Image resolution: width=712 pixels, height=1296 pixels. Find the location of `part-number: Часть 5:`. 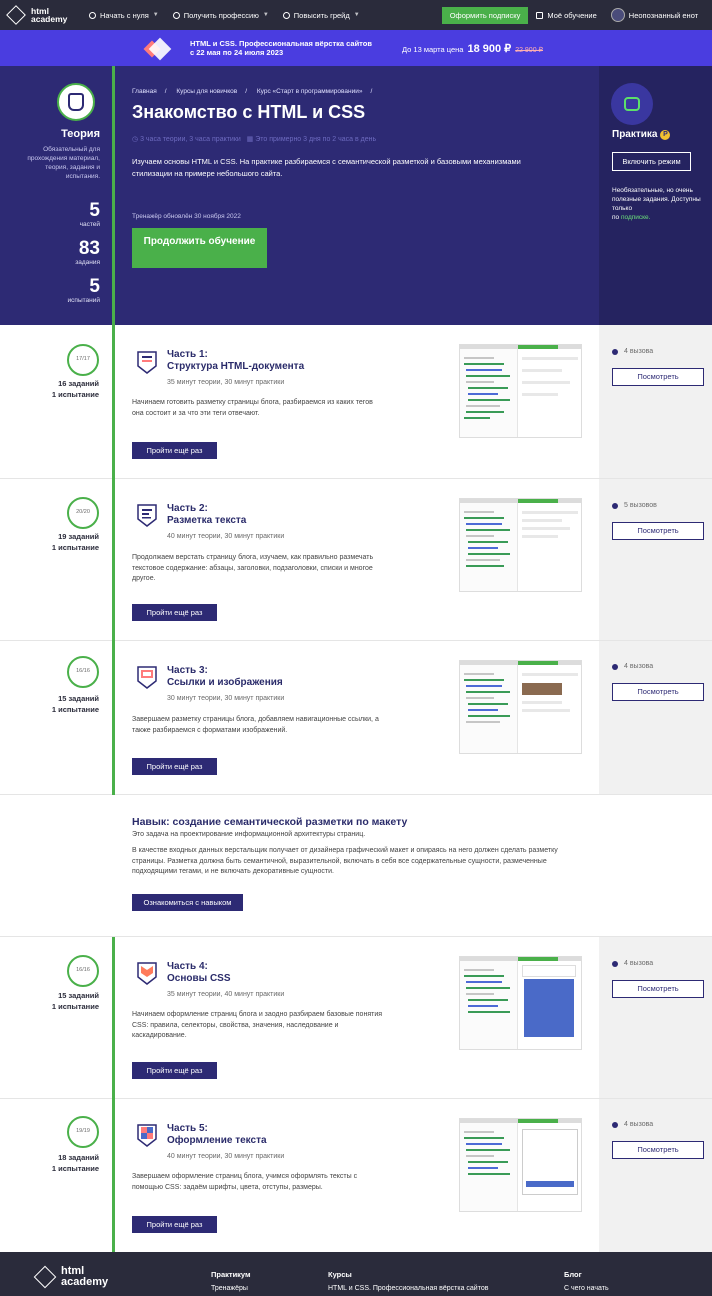

part-number: Часть 5: is located at coordinates (187, 1128).